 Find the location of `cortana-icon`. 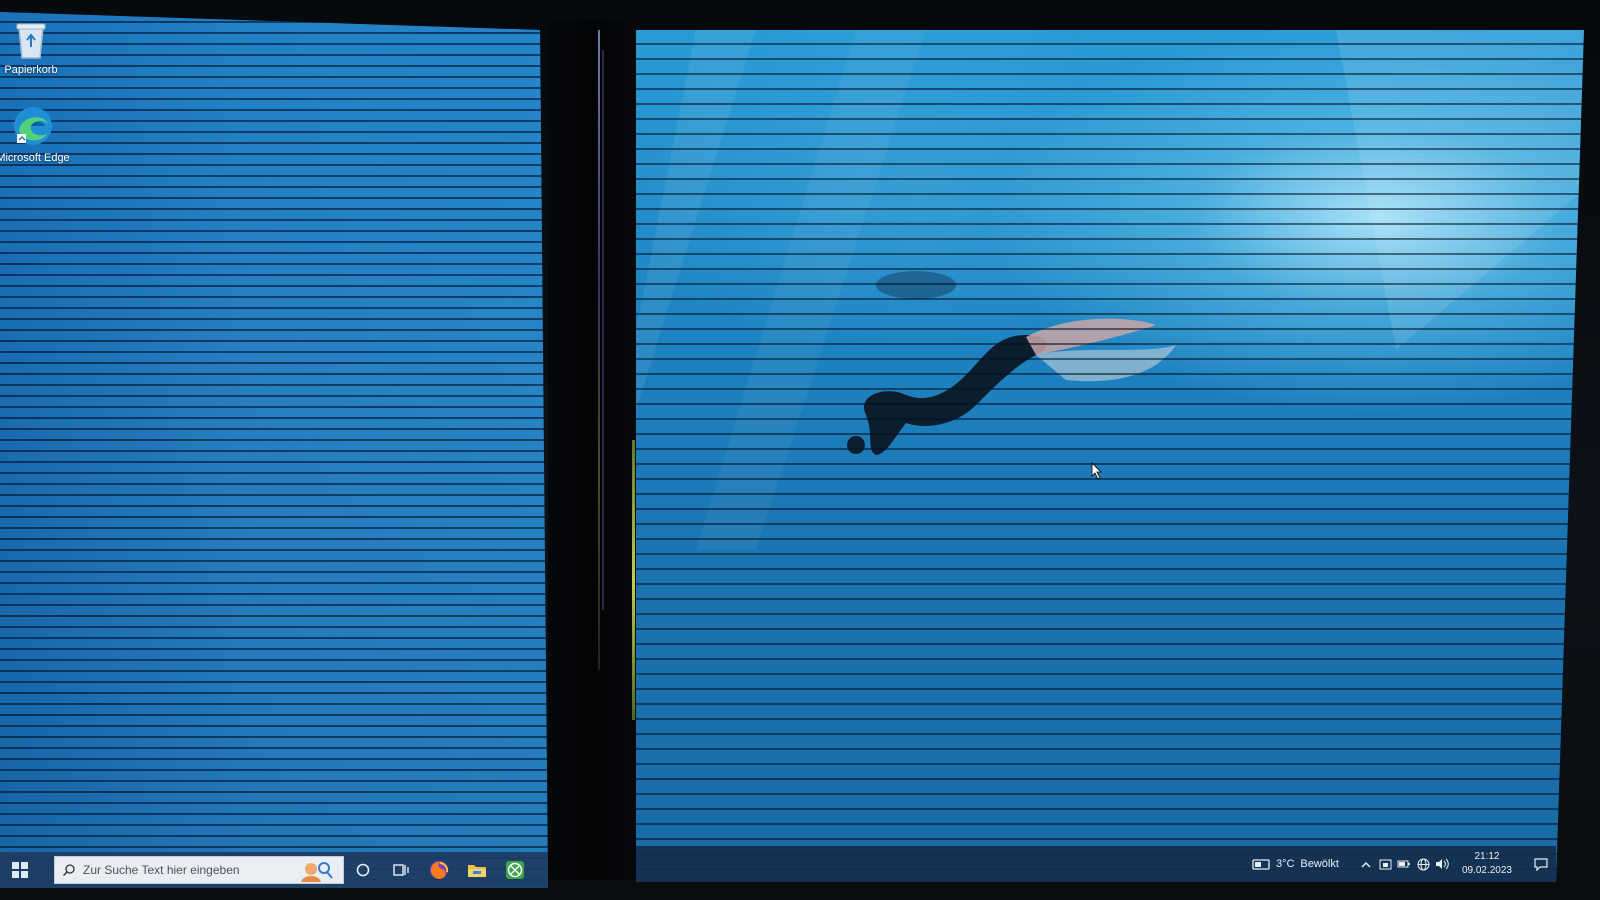

cortana-icon is located at coordinates (363, 870).